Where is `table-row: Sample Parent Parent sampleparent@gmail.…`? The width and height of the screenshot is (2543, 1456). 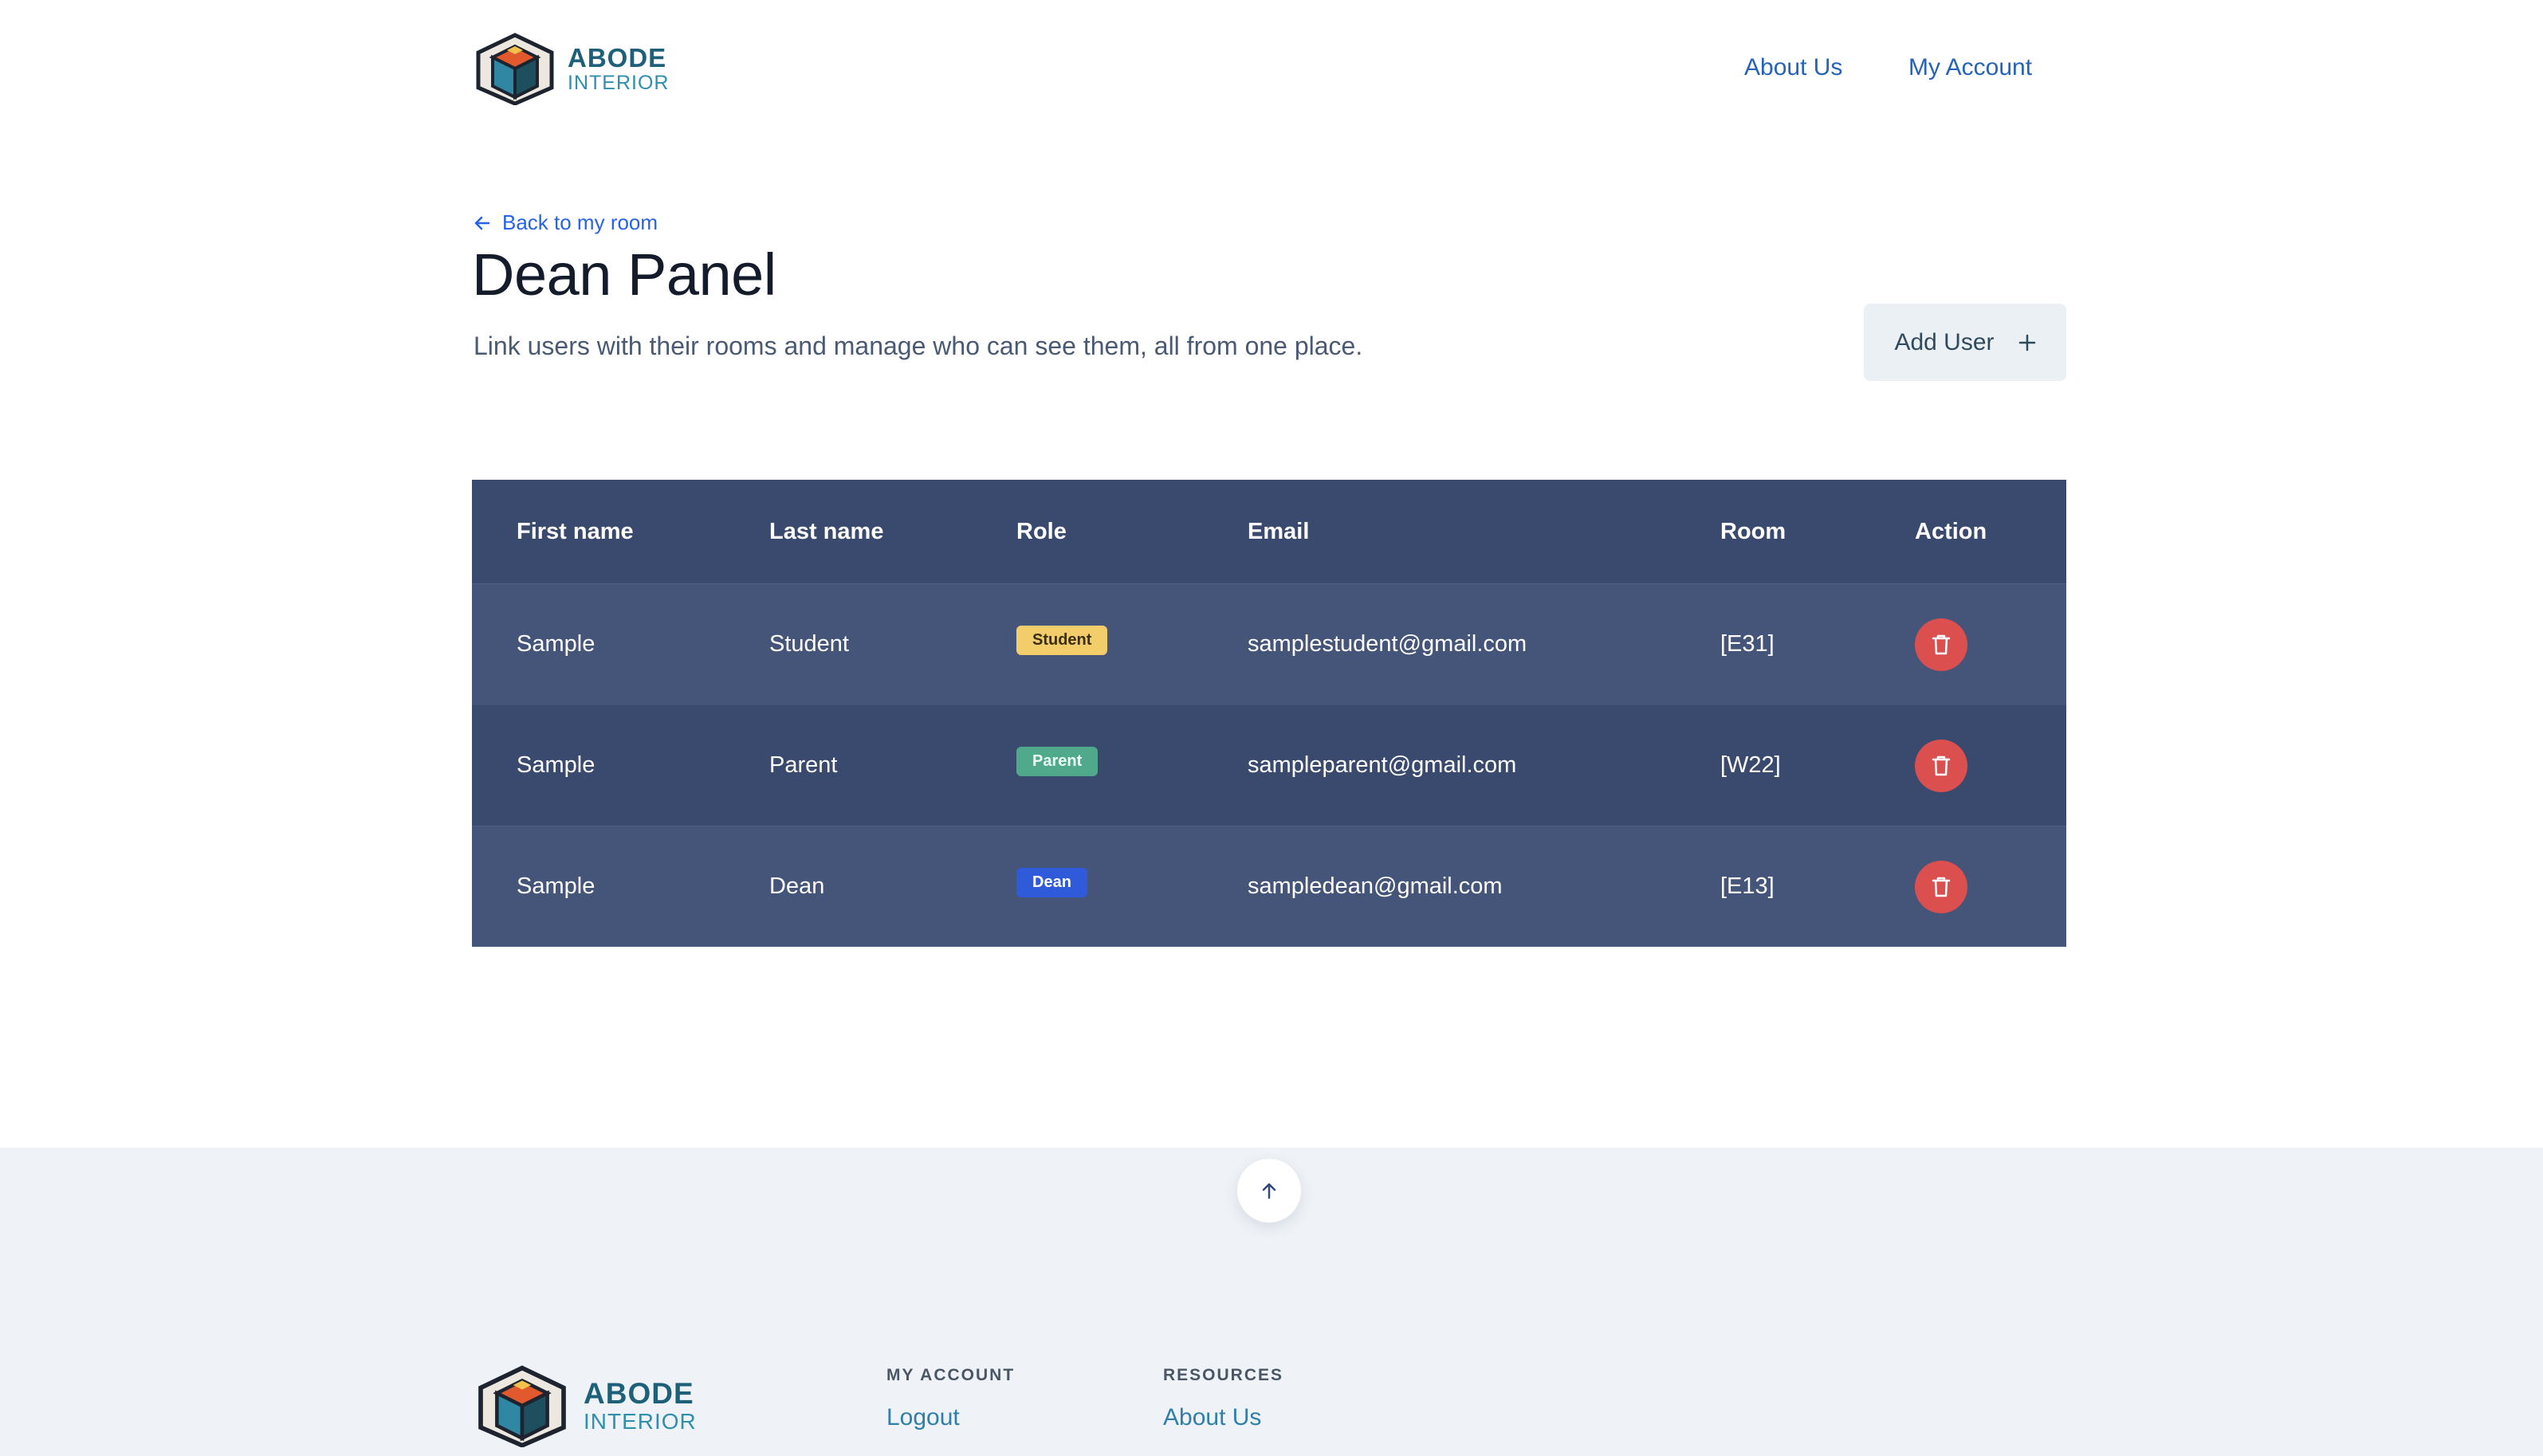
table-row: Sample Parent Parent sampleparent@gmail.… is located at coordinates (1269, 765).